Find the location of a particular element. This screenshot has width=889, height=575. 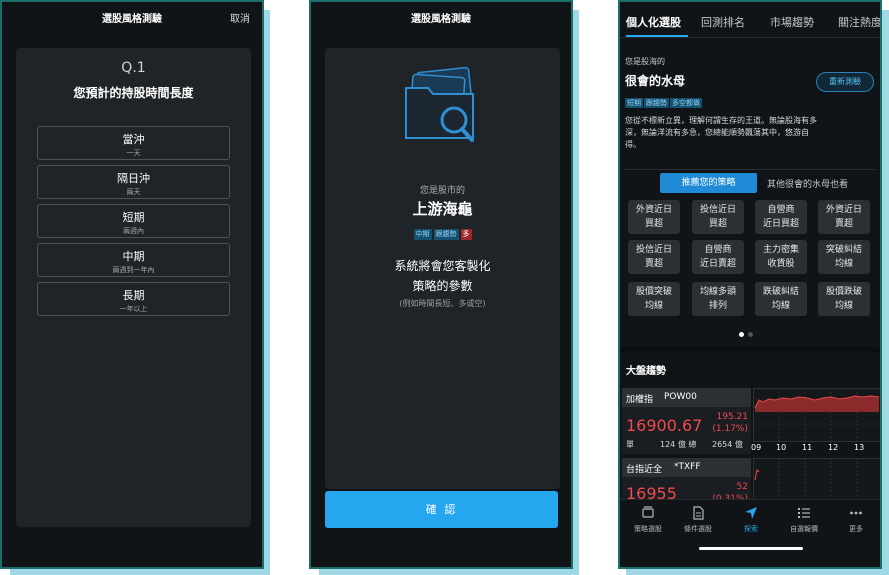

tab-backtest-ranking: 回測排名 is located at coordinates (723, 22).